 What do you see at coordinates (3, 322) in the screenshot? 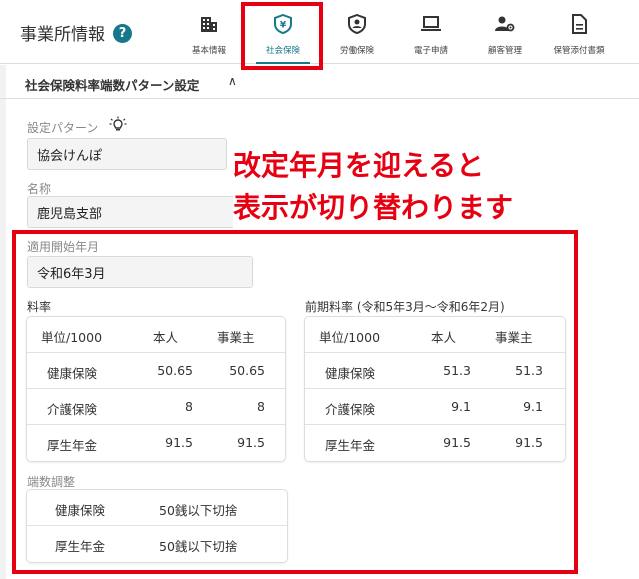
I see `left-strip` at bounding box center [3, 322].